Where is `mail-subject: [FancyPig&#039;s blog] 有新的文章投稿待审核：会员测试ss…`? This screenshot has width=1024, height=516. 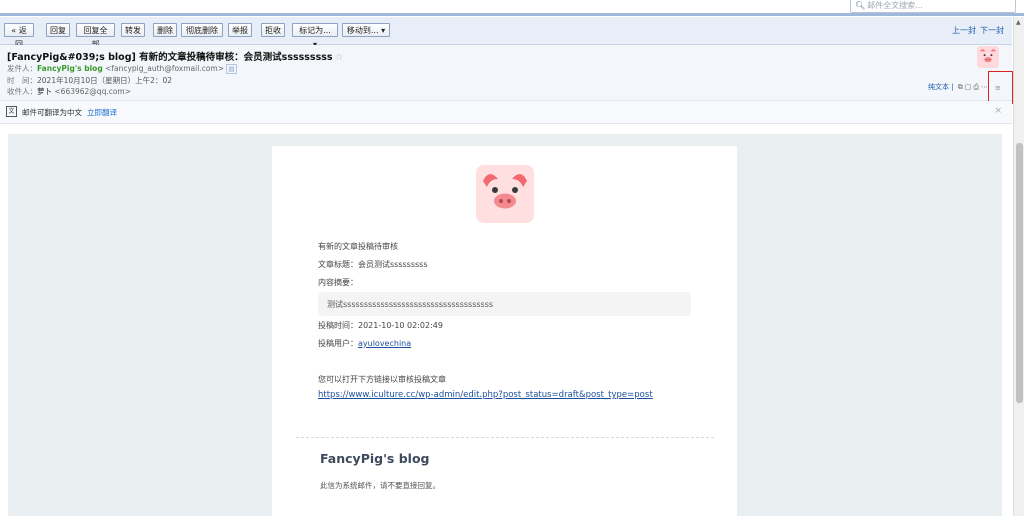
mail-subject: [FancyPig&#039;s blog] 有新的文章投稿待审核：会员测试ss… is located at coordinates (175, 56).